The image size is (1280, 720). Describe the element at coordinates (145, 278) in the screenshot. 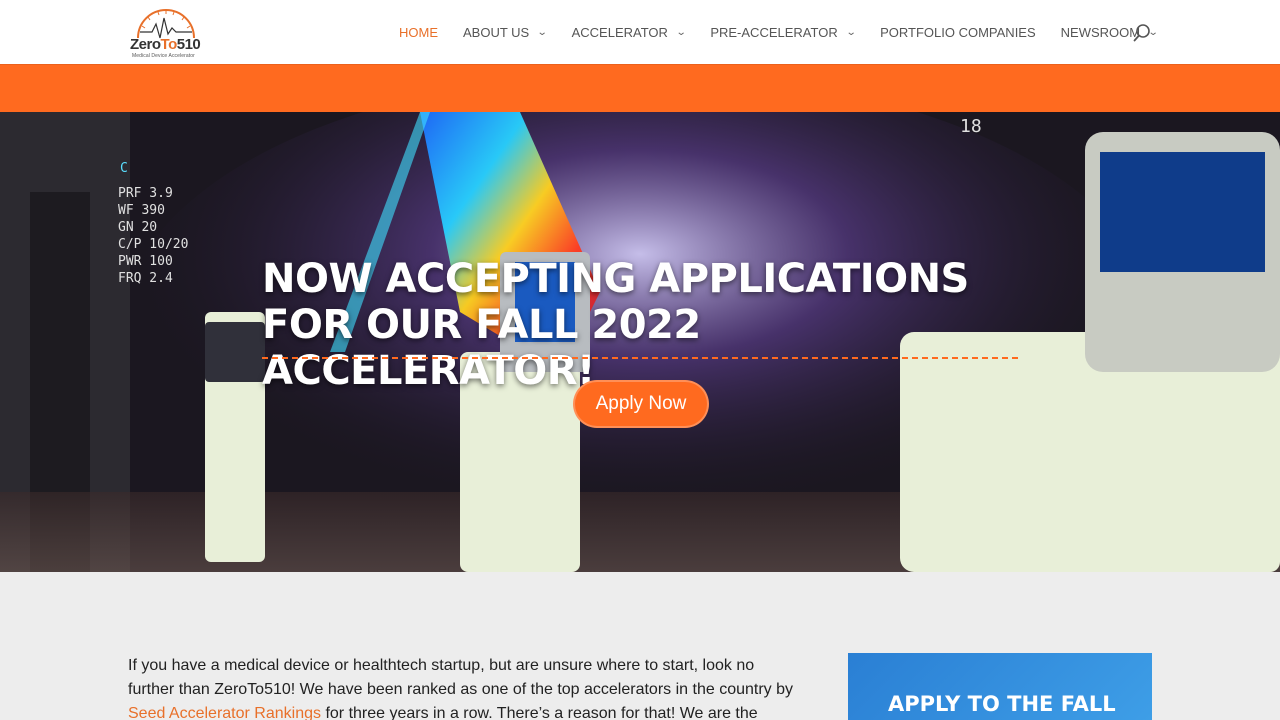

I see `svg-text: FRQ 2.4` at that location.